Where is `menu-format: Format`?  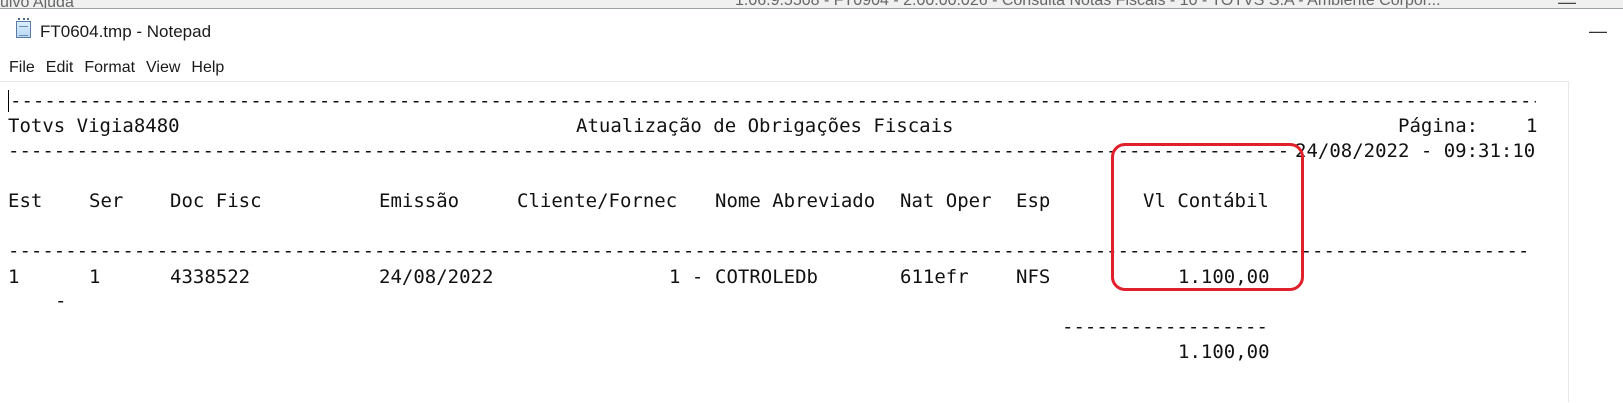 menu-format: Format is located at coordinates (109, 68).